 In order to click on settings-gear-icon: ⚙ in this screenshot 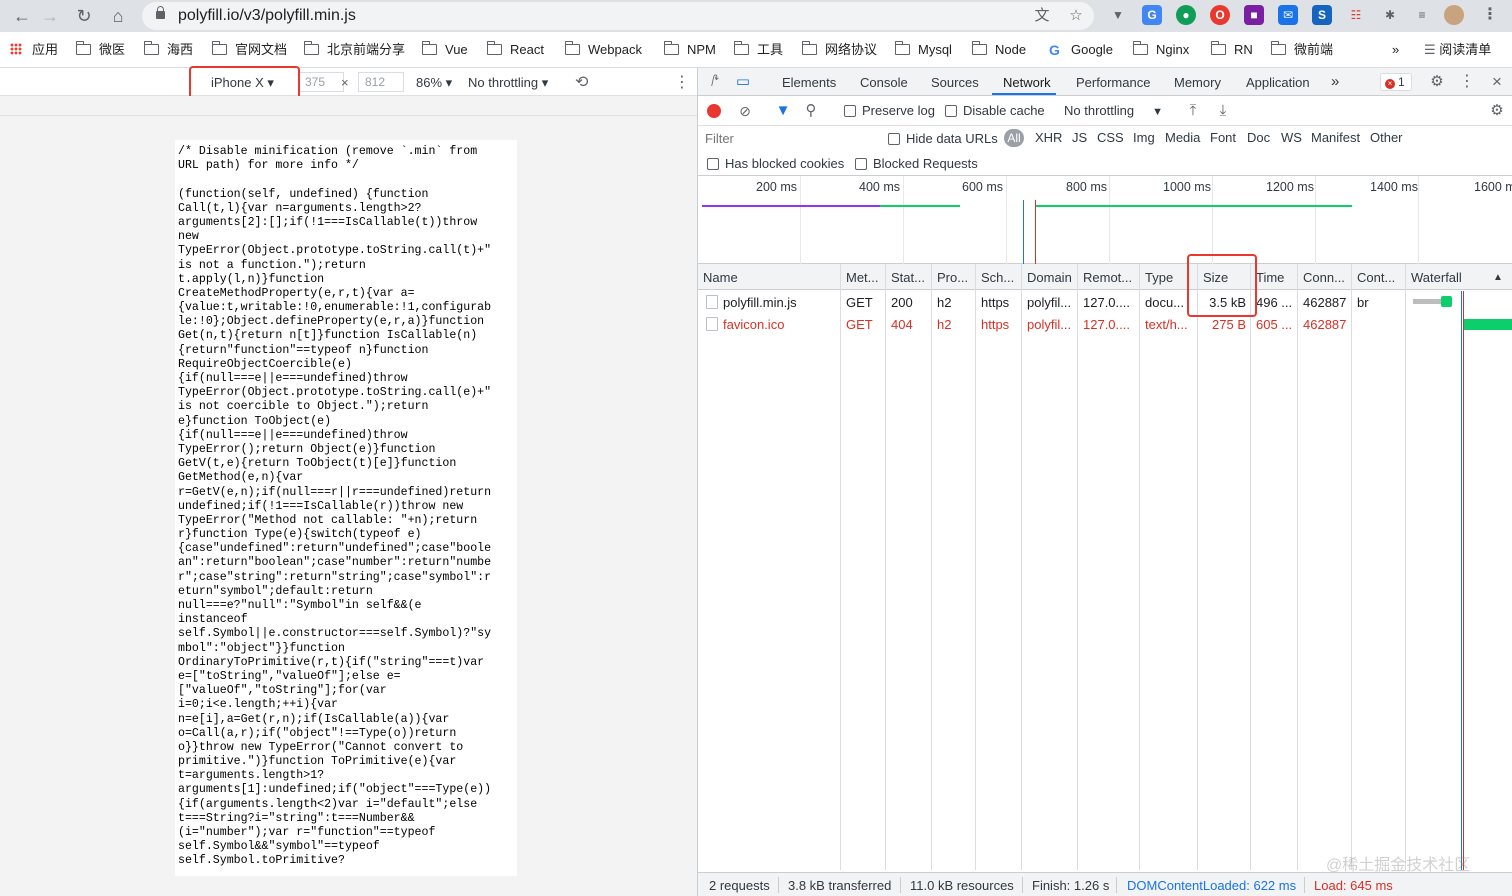, I will do `click(1437, 82)`.